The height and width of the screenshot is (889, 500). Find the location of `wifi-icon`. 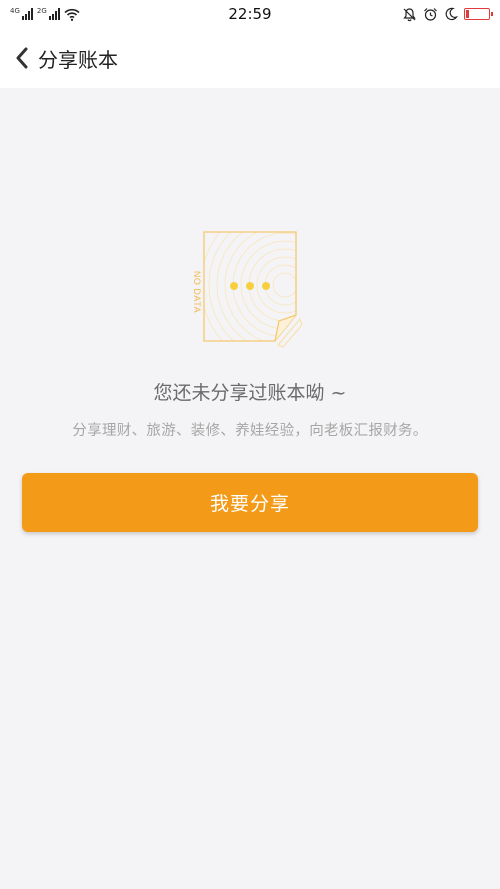

wifi-icon is located at coordinates (72, 14).